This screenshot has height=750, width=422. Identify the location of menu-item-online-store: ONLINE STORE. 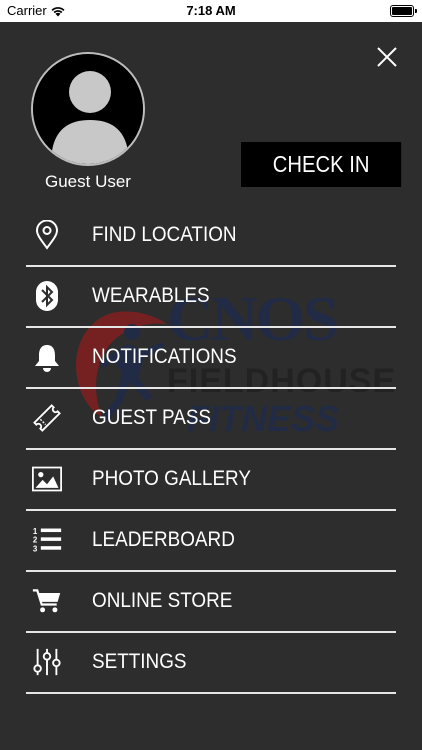
(211, 602).